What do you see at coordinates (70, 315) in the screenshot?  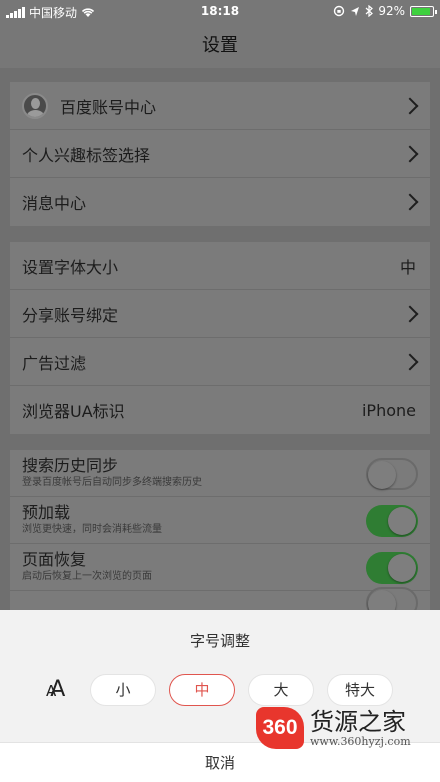 I see `row-label: 分享账号绑定` at bounding box center [70, 315].